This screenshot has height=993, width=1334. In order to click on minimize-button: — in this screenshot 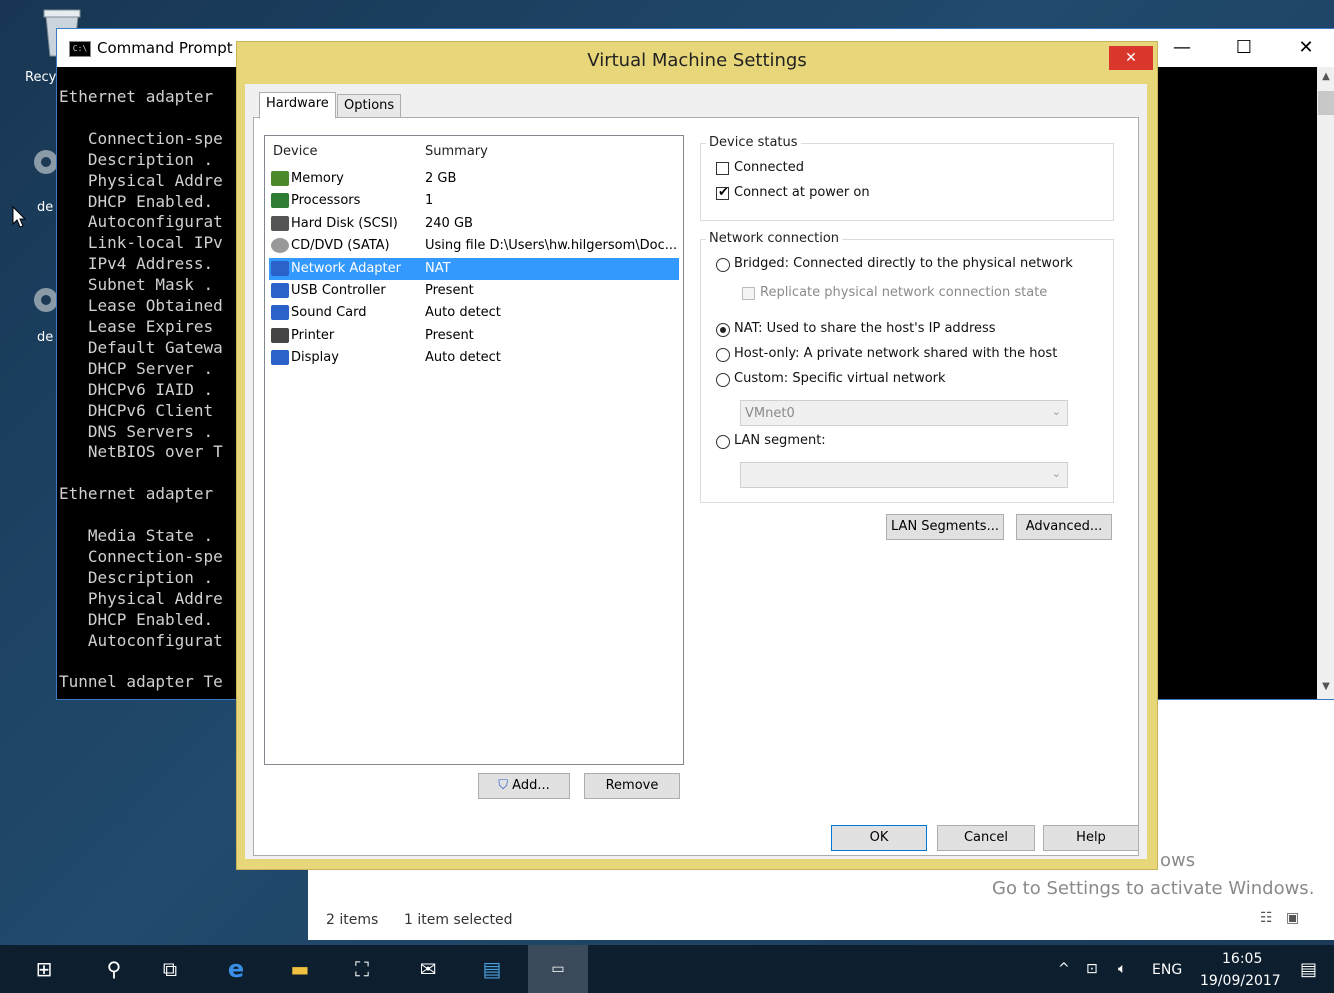, I will do `click(1182, 48)`.